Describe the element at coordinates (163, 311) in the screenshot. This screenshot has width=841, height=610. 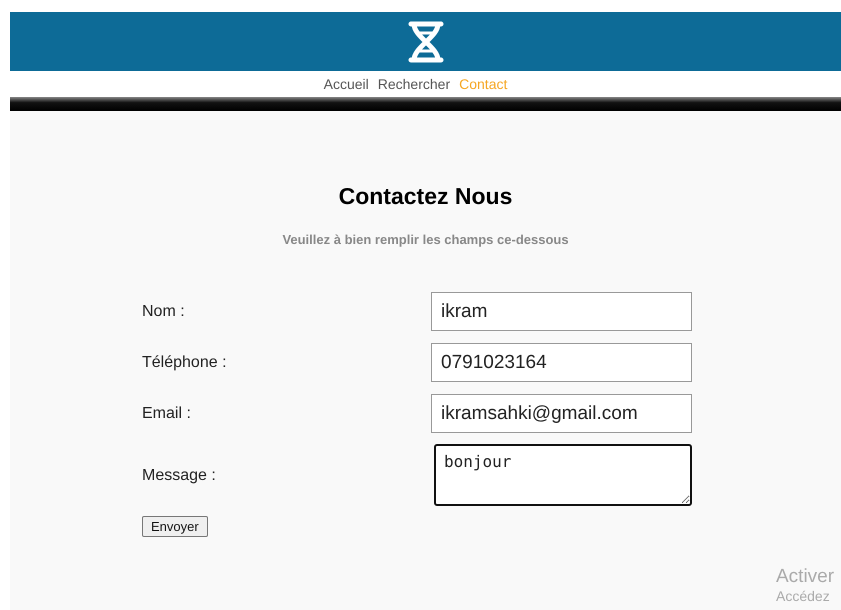
I see `field-label: Nom :` at that location.